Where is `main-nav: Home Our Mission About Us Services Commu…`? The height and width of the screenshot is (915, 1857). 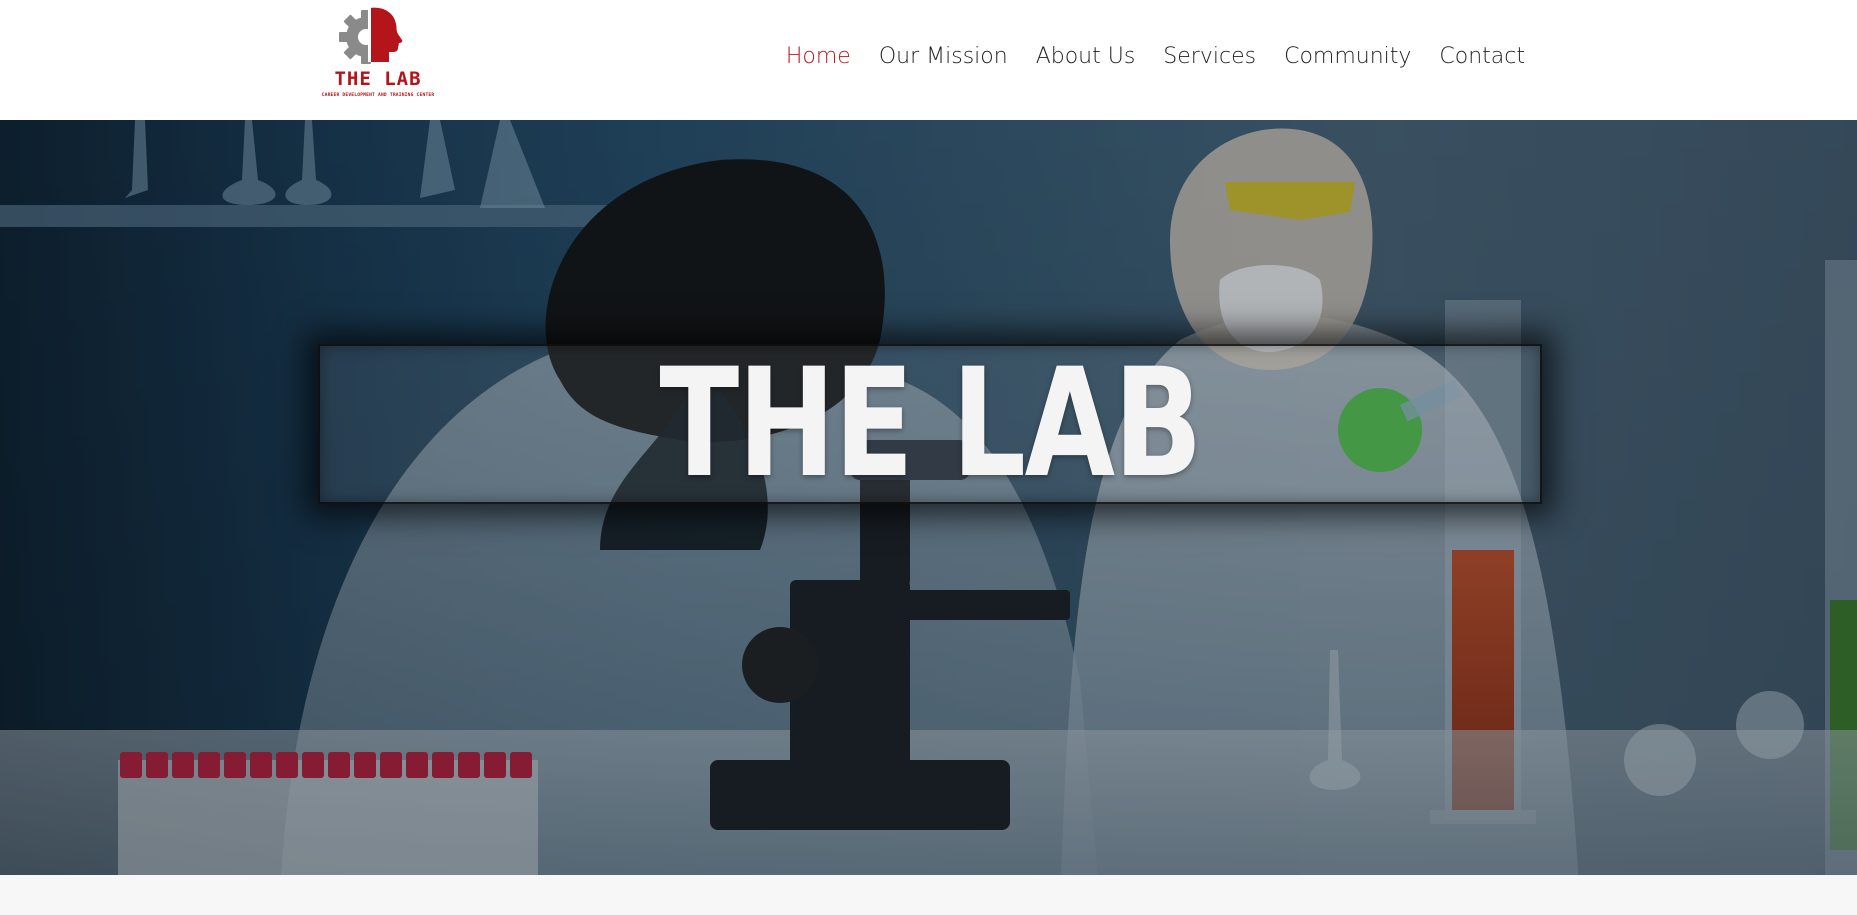
main-nav: Home Our Mission About Us Services Commu… is located at coordinates (1155, 56).